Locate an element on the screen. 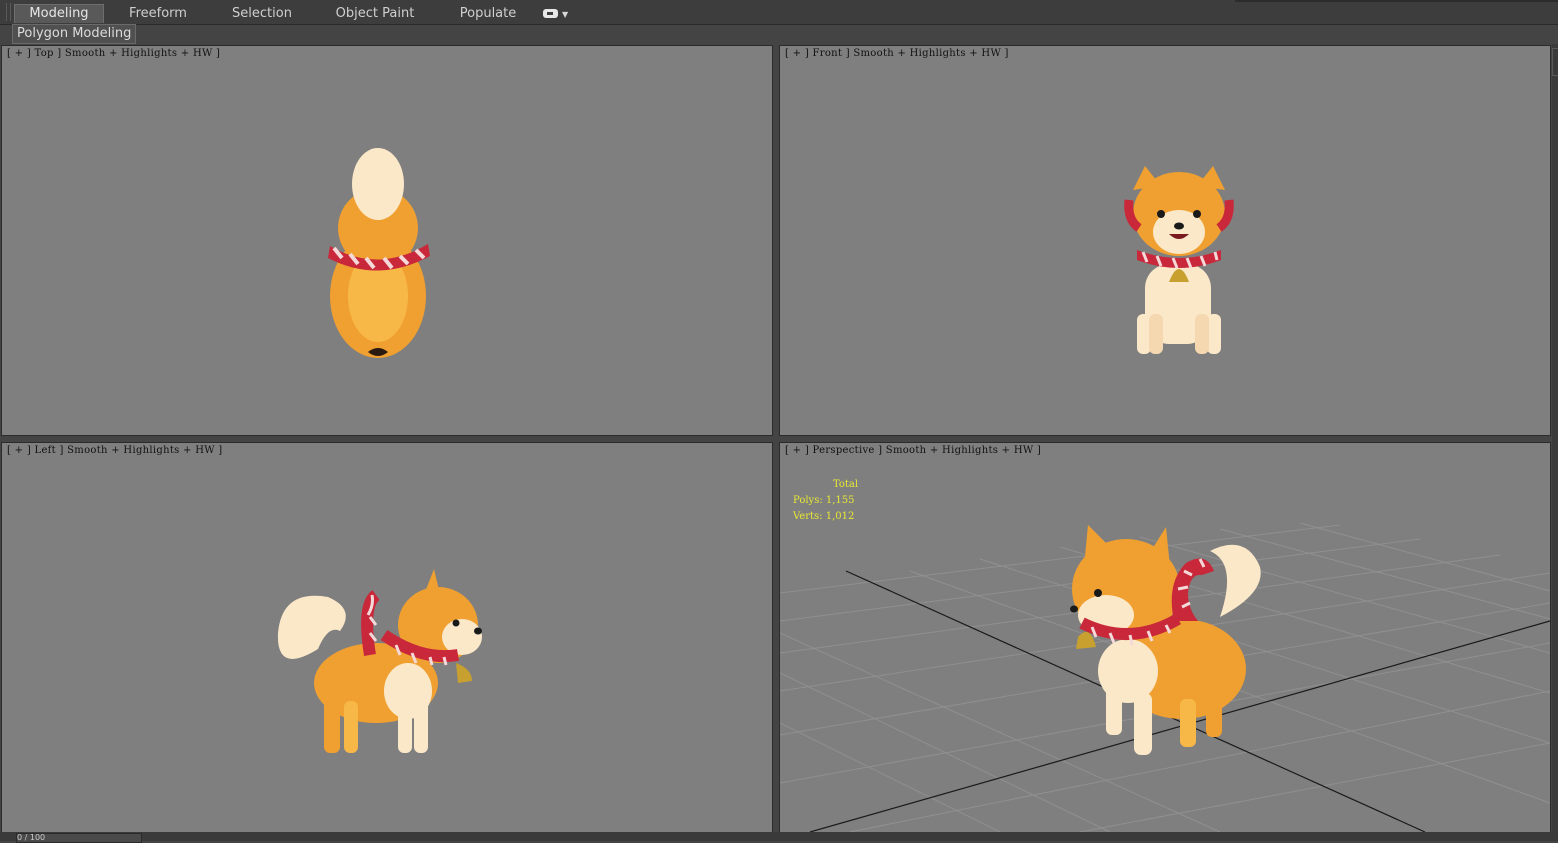 This screenshot has width=1558, height=843. ribbon-toggle-button: ▼ is located at coordinates (557, 14).